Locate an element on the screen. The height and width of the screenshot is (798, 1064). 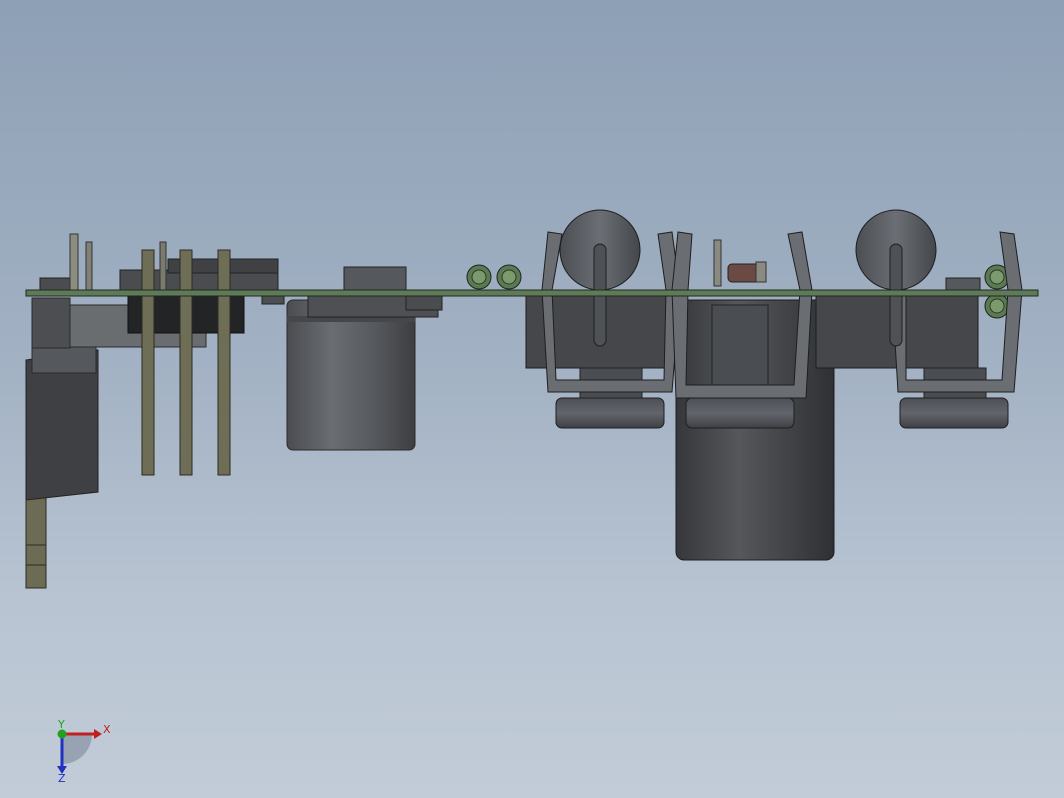
x-axis-label: X is located at coordinates (107, 729).